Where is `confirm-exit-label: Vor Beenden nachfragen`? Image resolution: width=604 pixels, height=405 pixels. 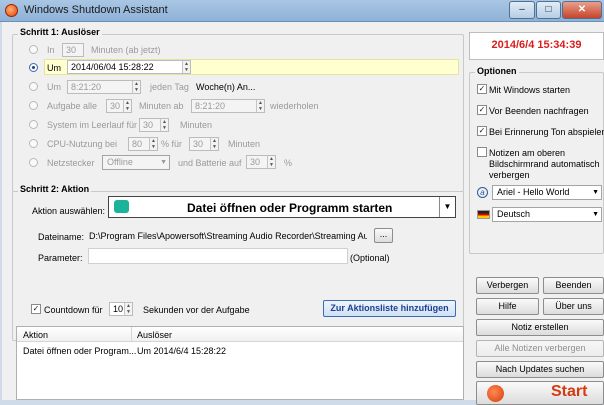
confirm-exit-label: Vor Beenden nachfragen is located at coordinates (539, 111).